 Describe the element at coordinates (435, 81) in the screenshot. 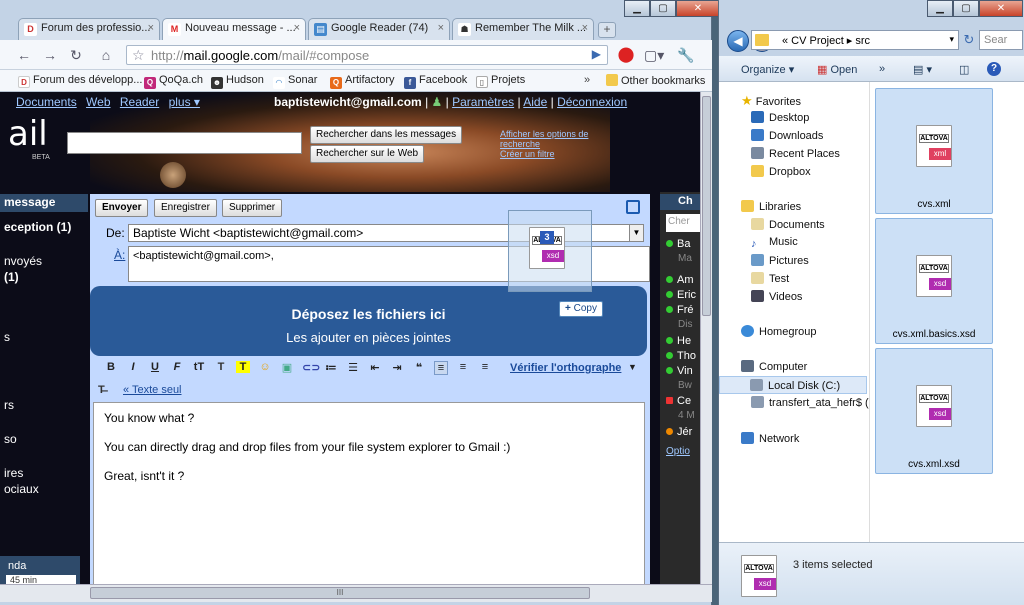

I see `bookmark-facebook: f Facebook` at that location.